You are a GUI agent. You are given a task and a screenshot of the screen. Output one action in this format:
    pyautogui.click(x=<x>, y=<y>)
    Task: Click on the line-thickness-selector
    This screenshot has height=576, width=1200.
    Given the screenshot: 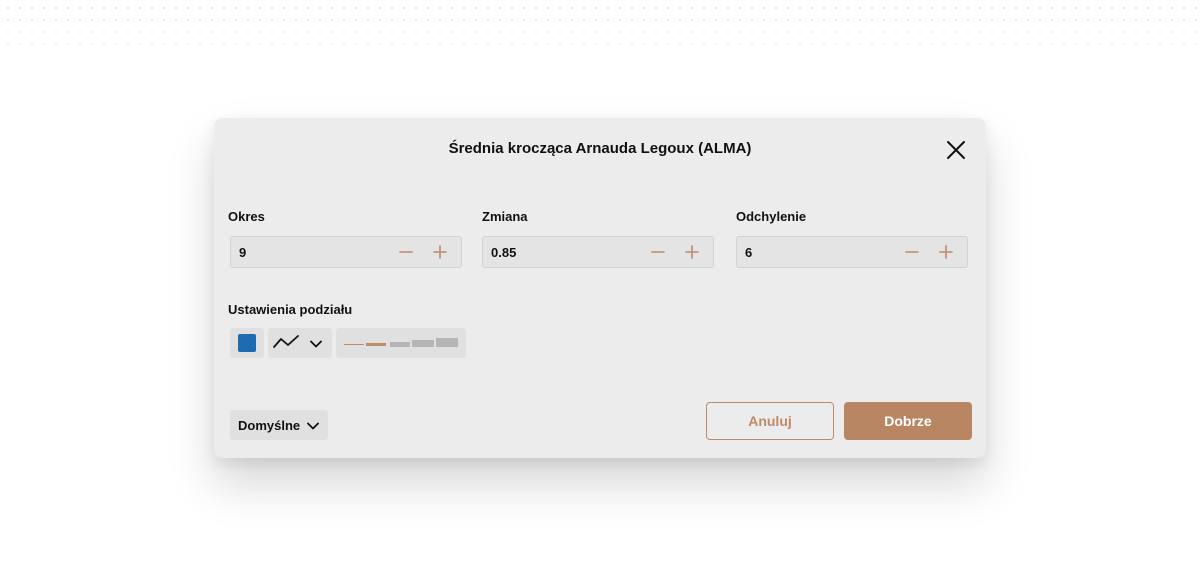 What is the action you would take?
    pyautogui.click(x=401, y=343)
    